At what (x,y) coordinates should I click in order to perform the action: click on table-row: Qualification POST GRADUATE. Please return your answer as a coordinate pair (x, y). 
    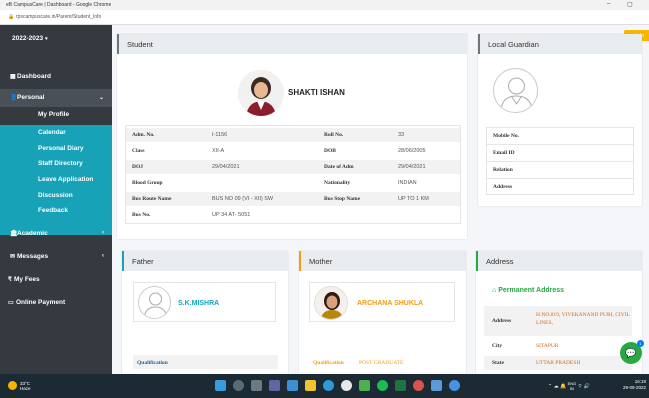
    Looking at the image, I should click on (382, 362).